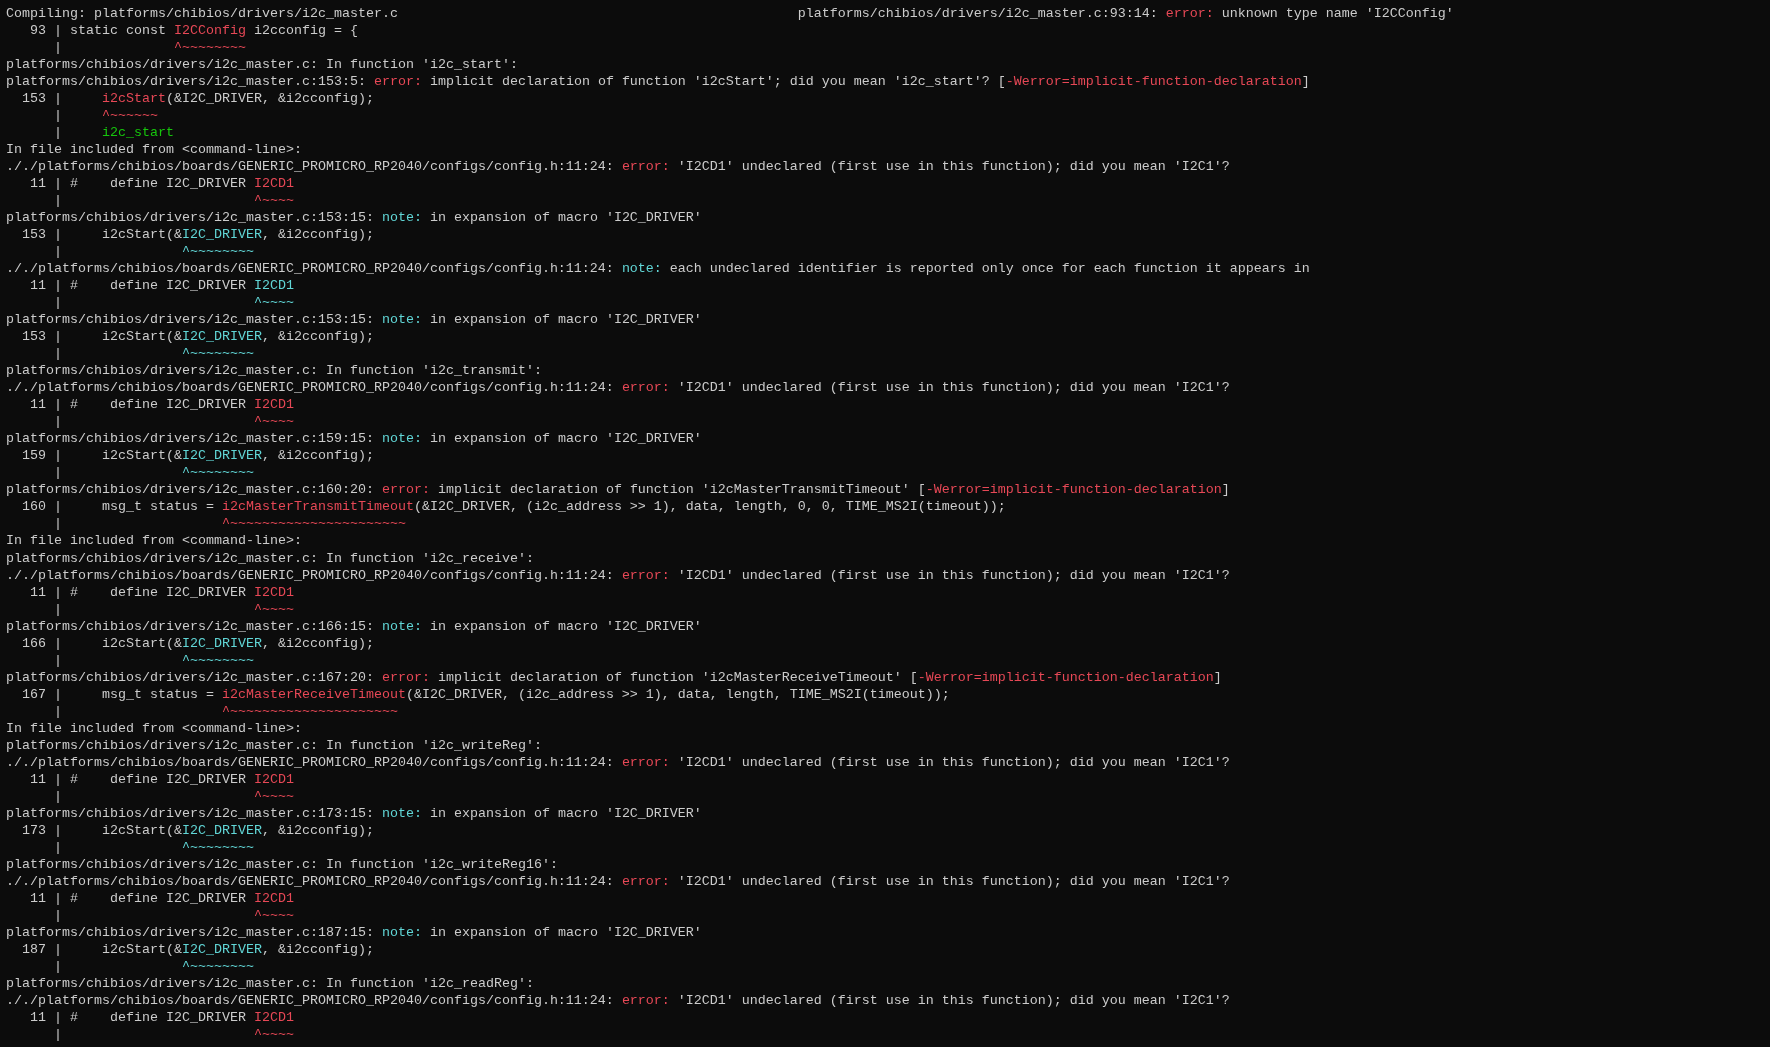 This screenshot has height=1047, width=1770. What do you see at coordinates (270, 983) in the screenshot?
I see `terminal-line: platforms/chibios/drivers/i2c_master.c: In function 'i2c_readReg':` at bounding box center [270, 983].